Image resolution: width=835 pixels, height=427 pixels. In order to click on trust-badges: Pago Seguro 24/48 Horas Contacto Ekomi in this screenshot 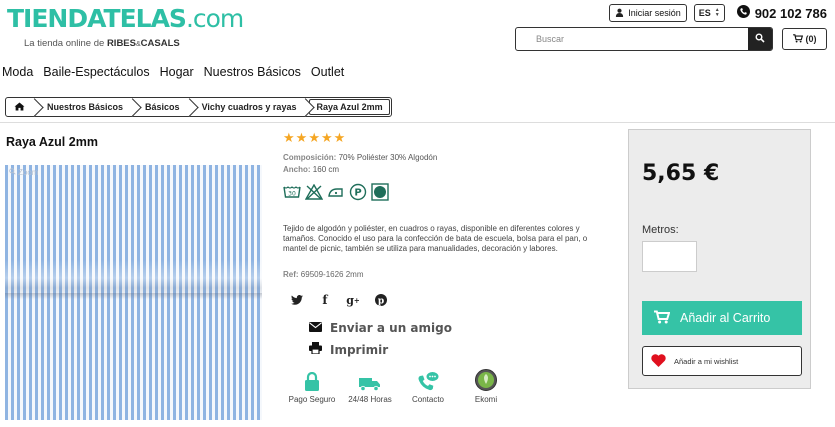, I will do `click(399, 386)`.